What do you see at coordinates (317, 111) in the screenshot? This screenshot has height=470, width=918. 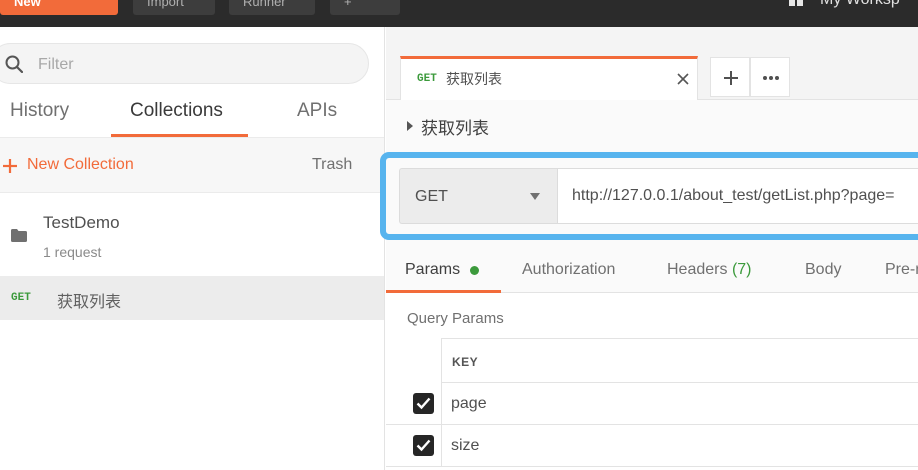 I see `tab-apis: APIs` at bounding box center [317, 111].